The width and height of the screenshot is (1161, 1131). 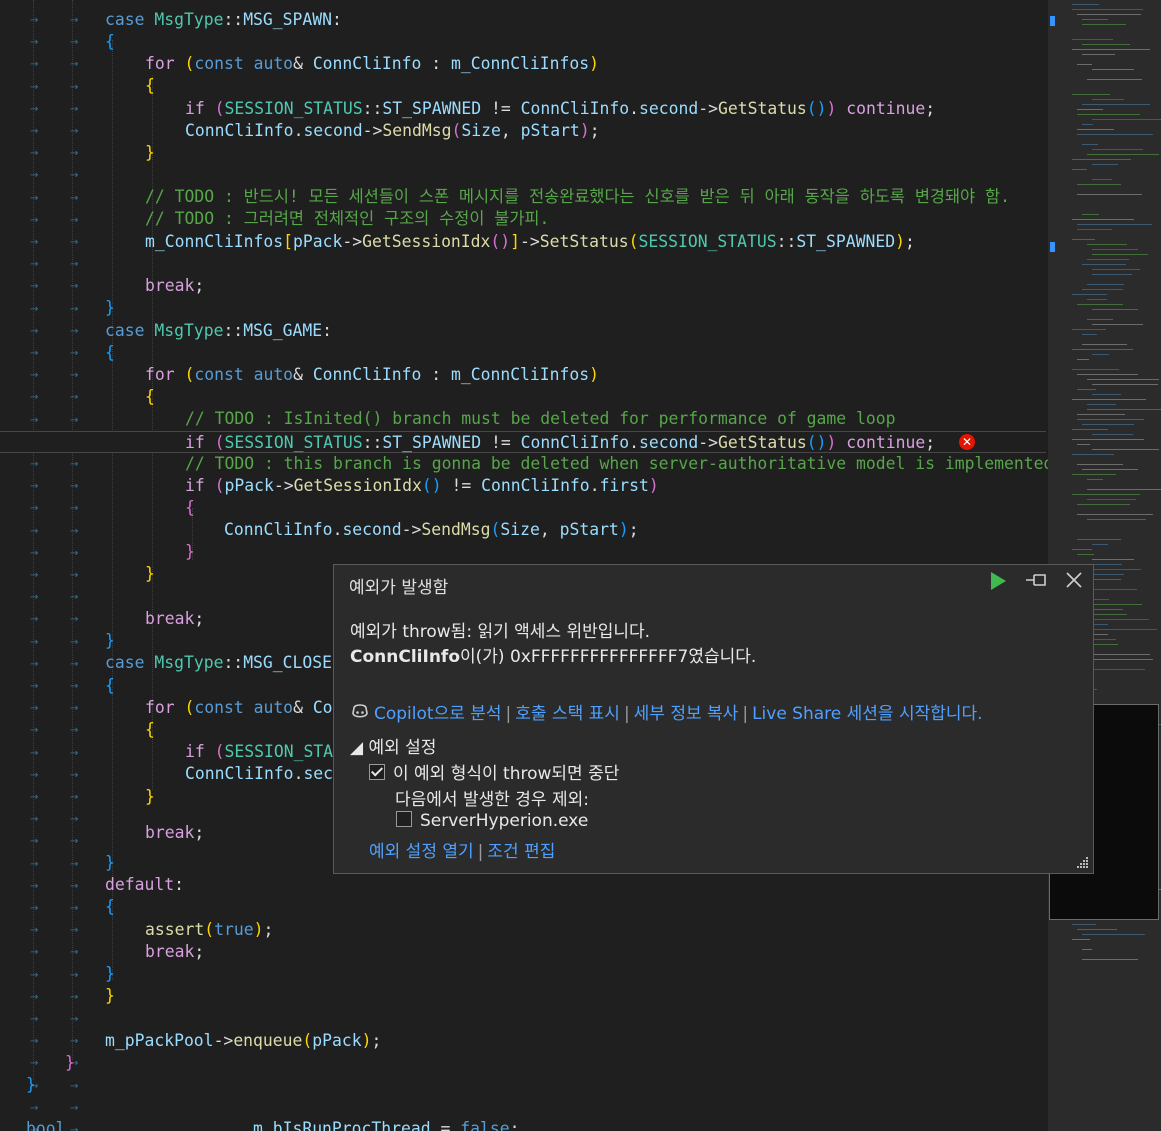 I want to click on code-token: &, so click(x=303, y=707).